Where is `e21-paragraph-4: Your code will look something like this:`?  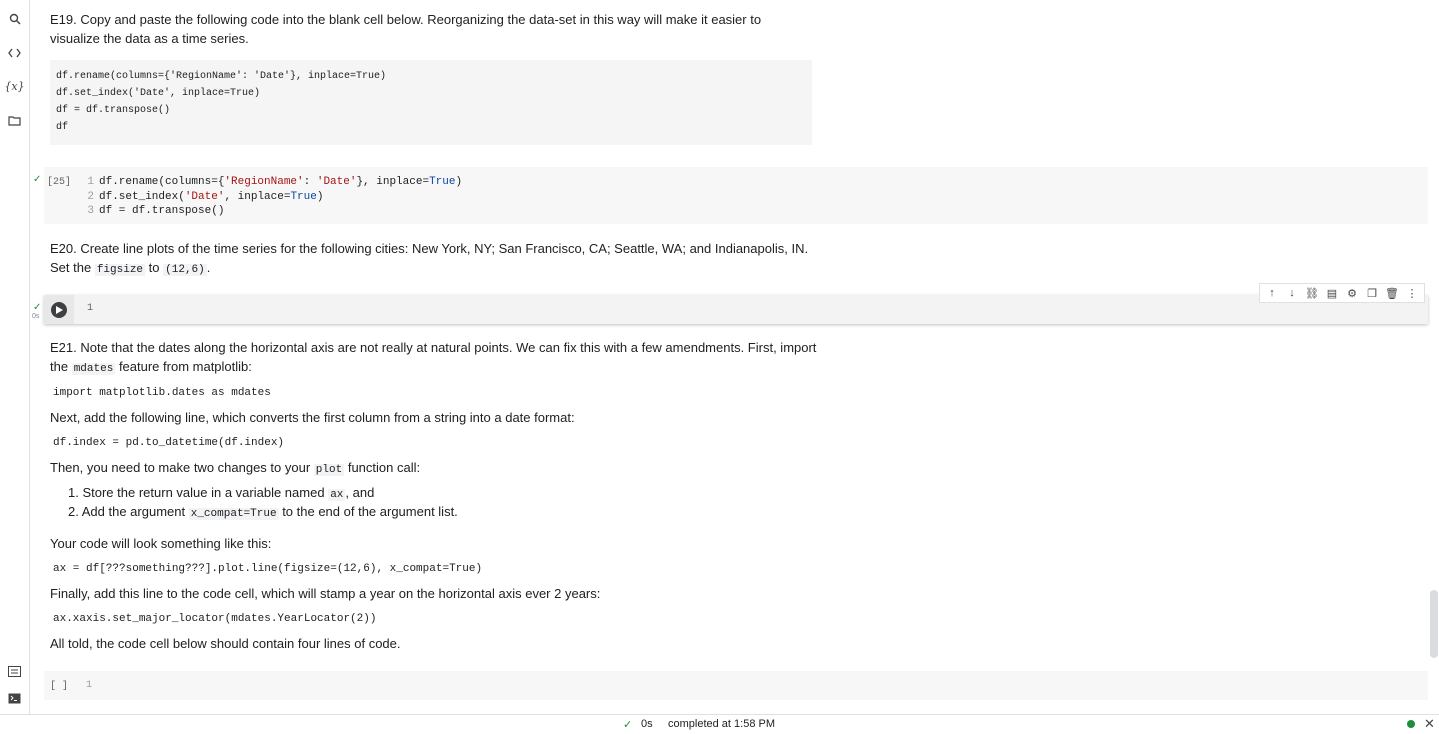
e21-paragraph-4: Your code will look something like this: is located at coordinates (161, 543).